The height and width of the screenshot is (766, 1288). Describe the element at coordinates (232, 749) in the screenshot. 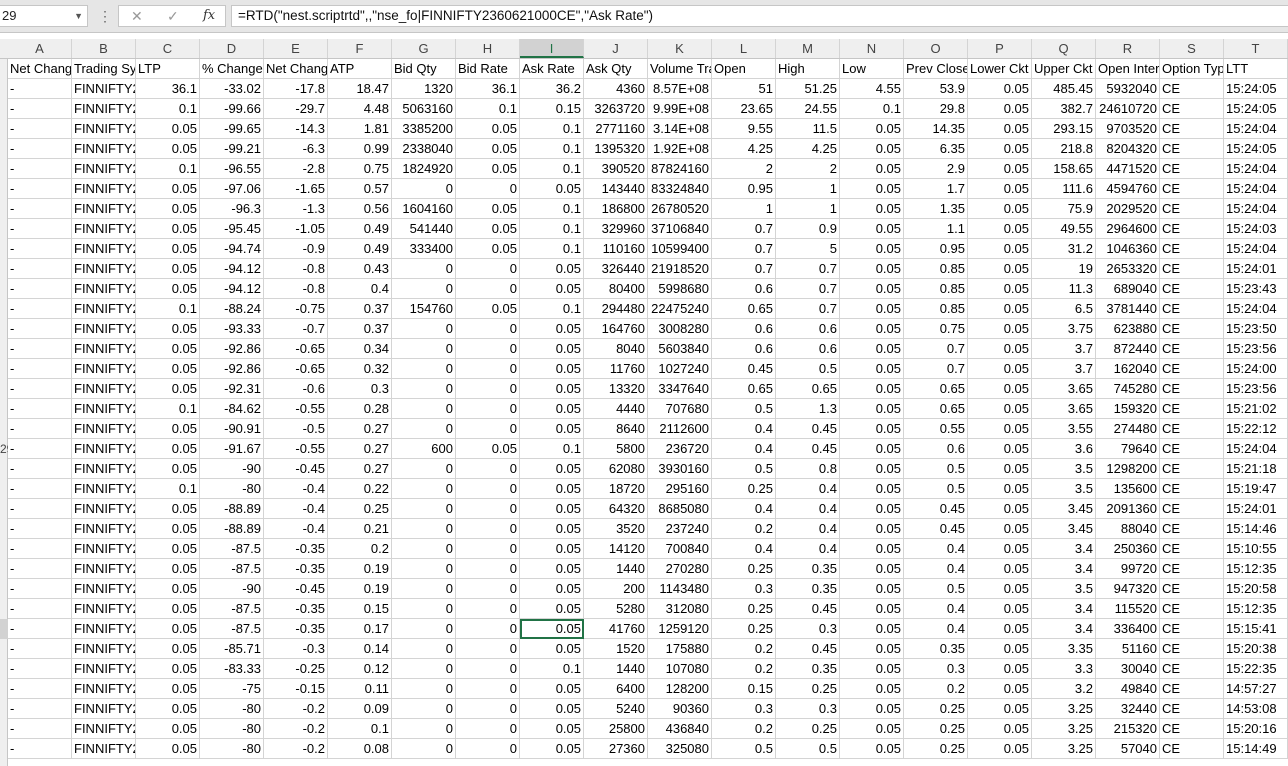

I see `table-cell: -80` at that location.